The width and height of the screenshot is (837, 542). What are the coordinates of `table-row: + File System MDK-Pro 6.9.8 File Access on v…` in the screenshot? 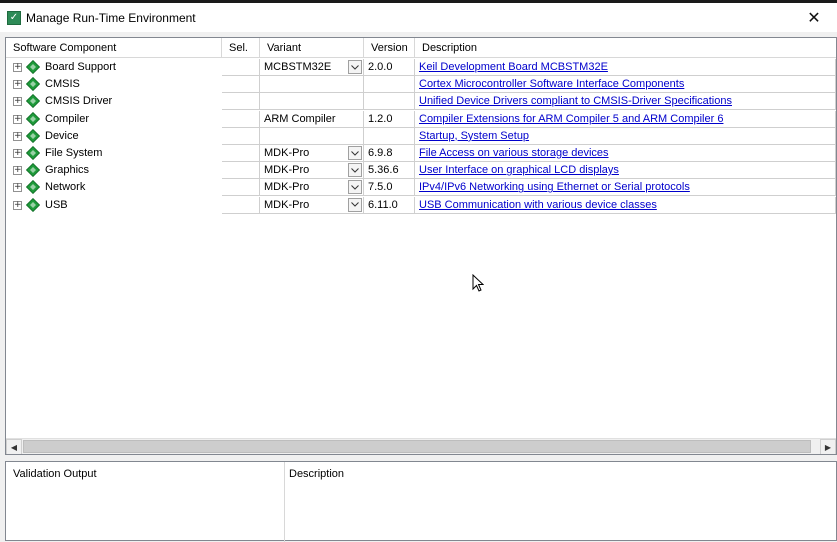 It's located at (421, 153).